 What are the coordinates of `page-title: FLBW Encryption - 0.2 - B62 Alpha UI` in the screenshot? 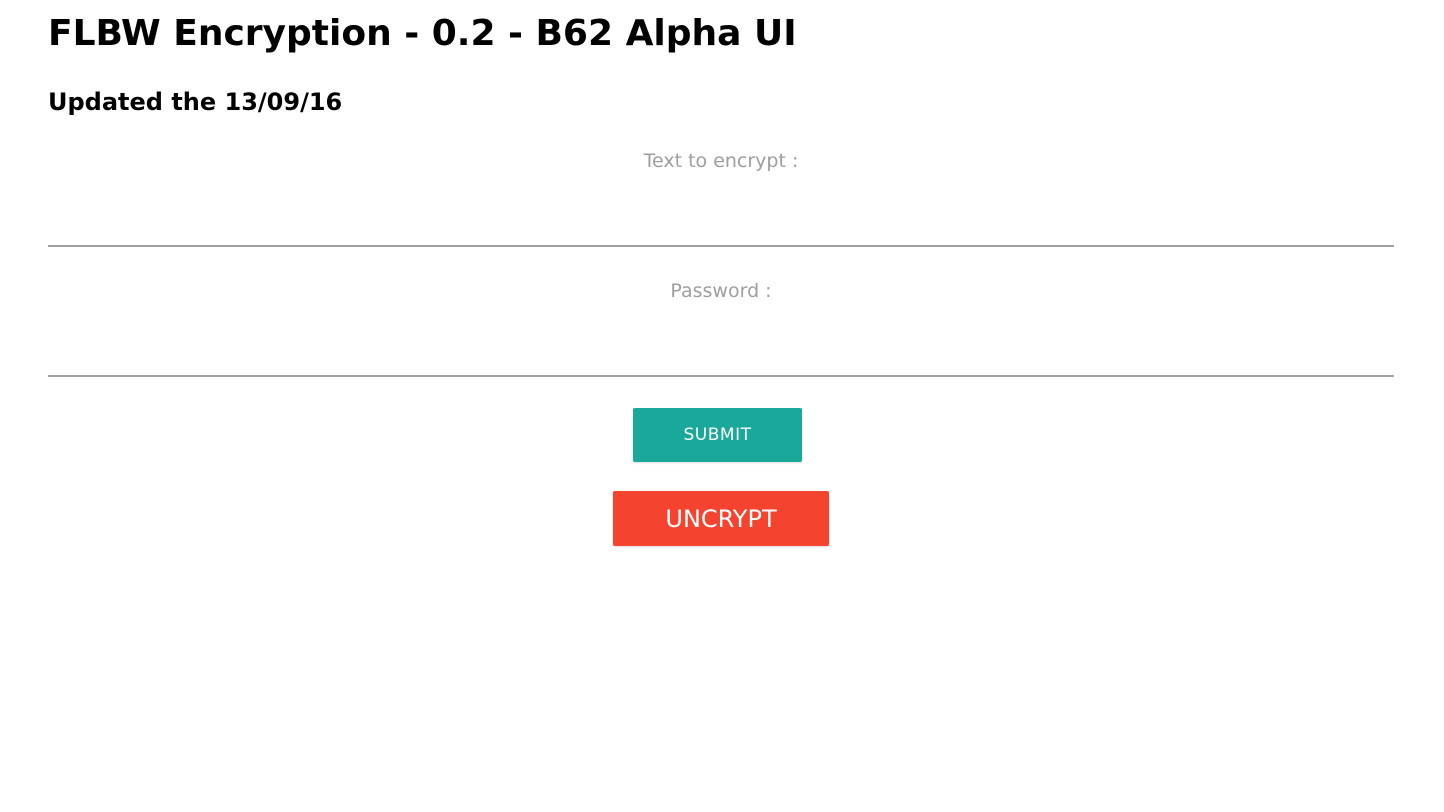 It's located at (422, 33).